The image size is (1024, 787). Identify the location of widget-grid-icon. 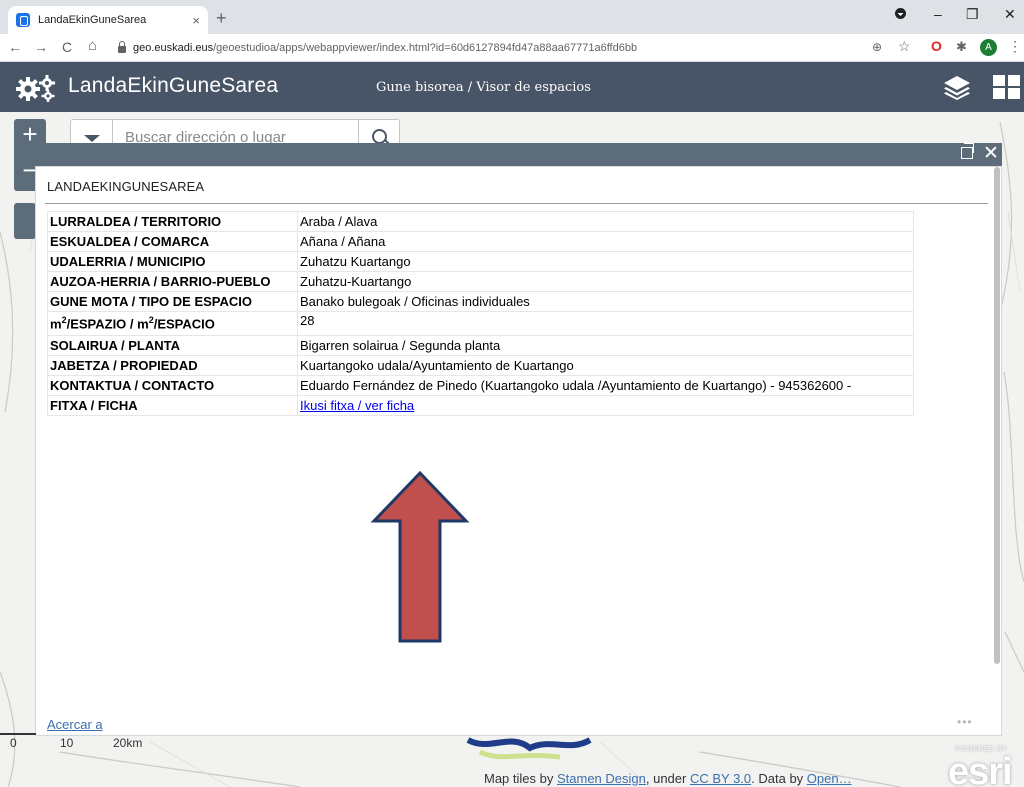
(1007, 87).